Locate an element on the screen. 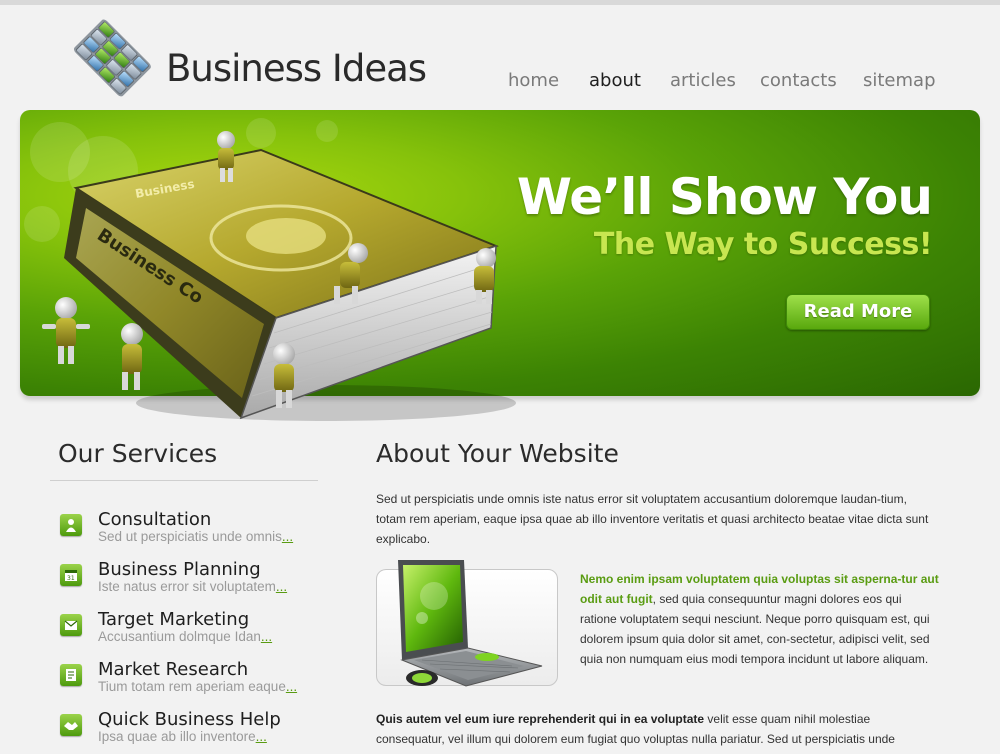 This screenshot has height=754, width=1000. calendar-icon: 31 is located at coordinates (71, 575).